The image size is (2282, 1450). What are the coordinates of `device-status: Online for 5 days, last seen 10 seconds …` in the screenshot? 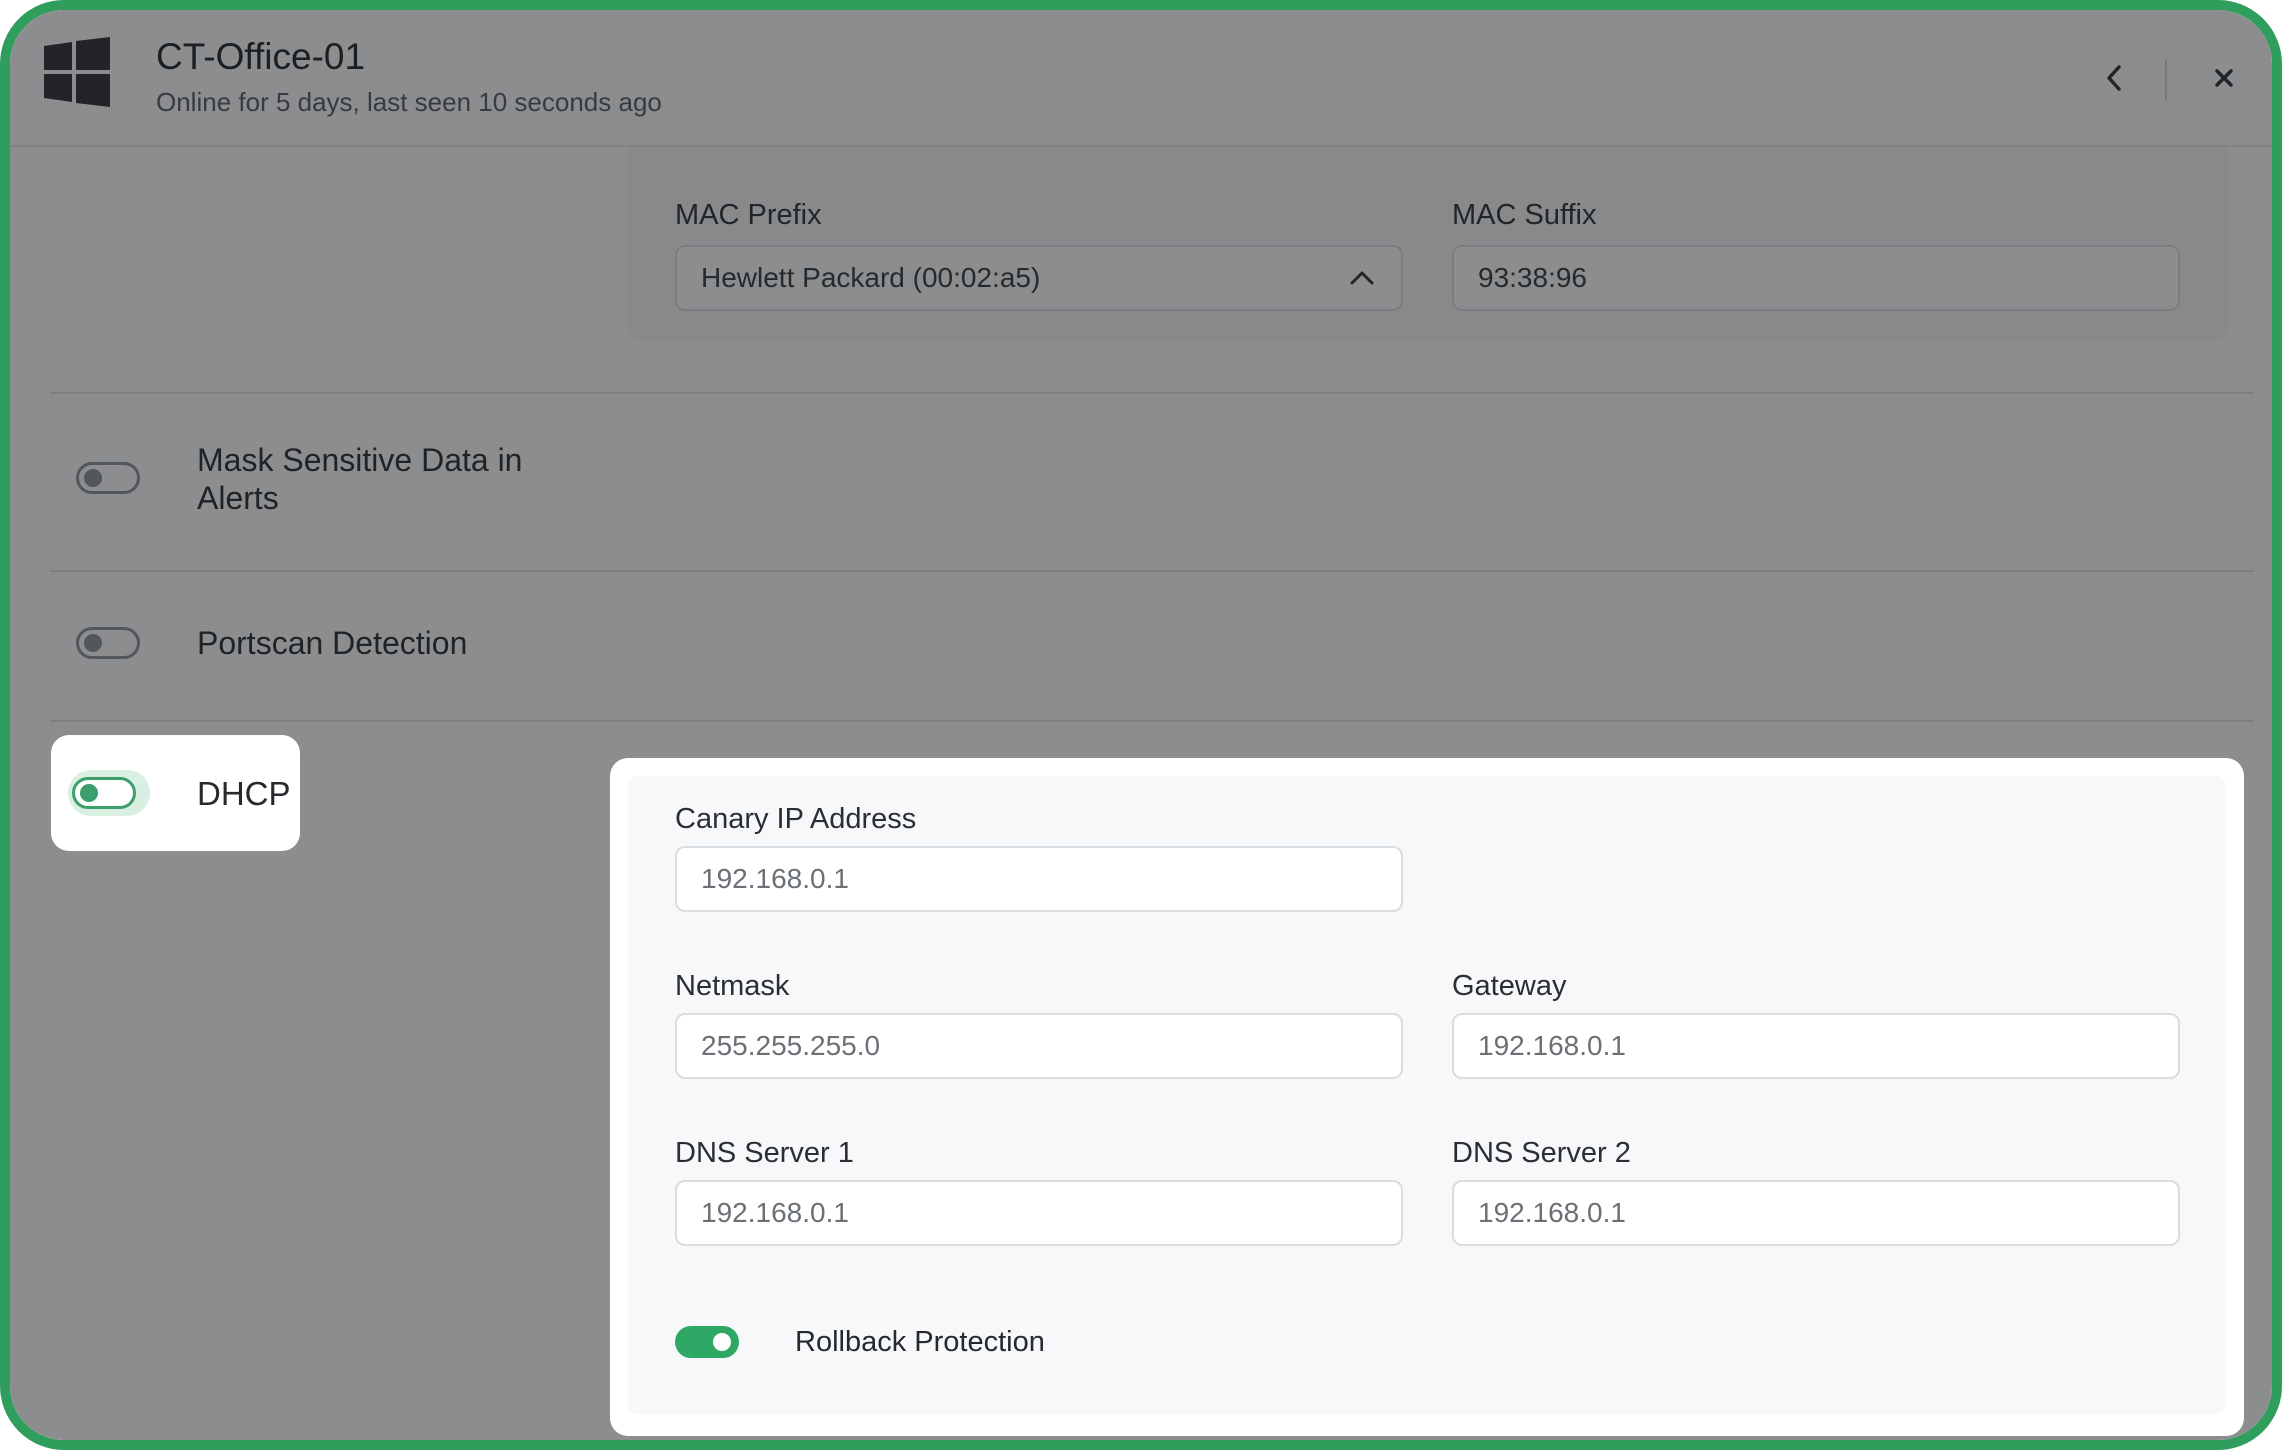 It's located at (409, 102).